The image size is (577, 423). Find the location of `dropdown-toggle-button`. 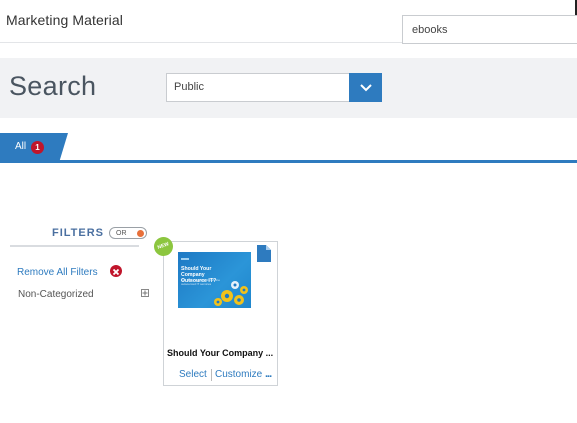

dropdown-toggle-button is located at coordinates (365, 87).